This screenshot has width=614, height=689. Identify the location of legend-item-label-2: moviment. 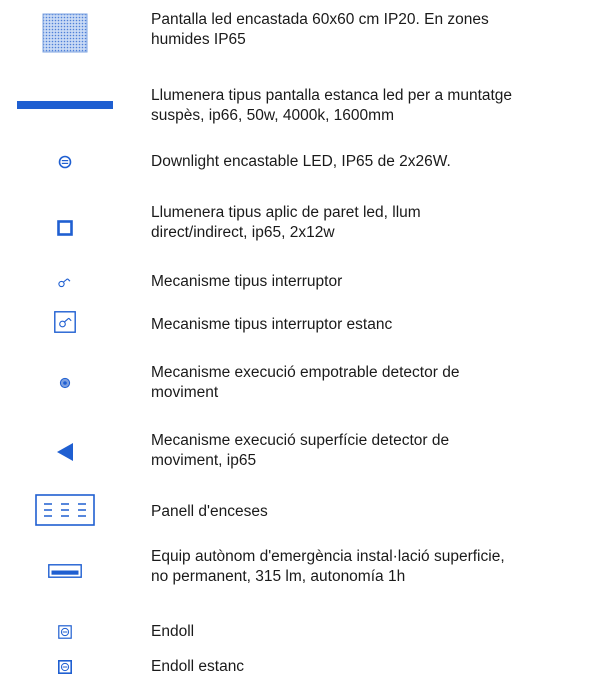
(185, 392).